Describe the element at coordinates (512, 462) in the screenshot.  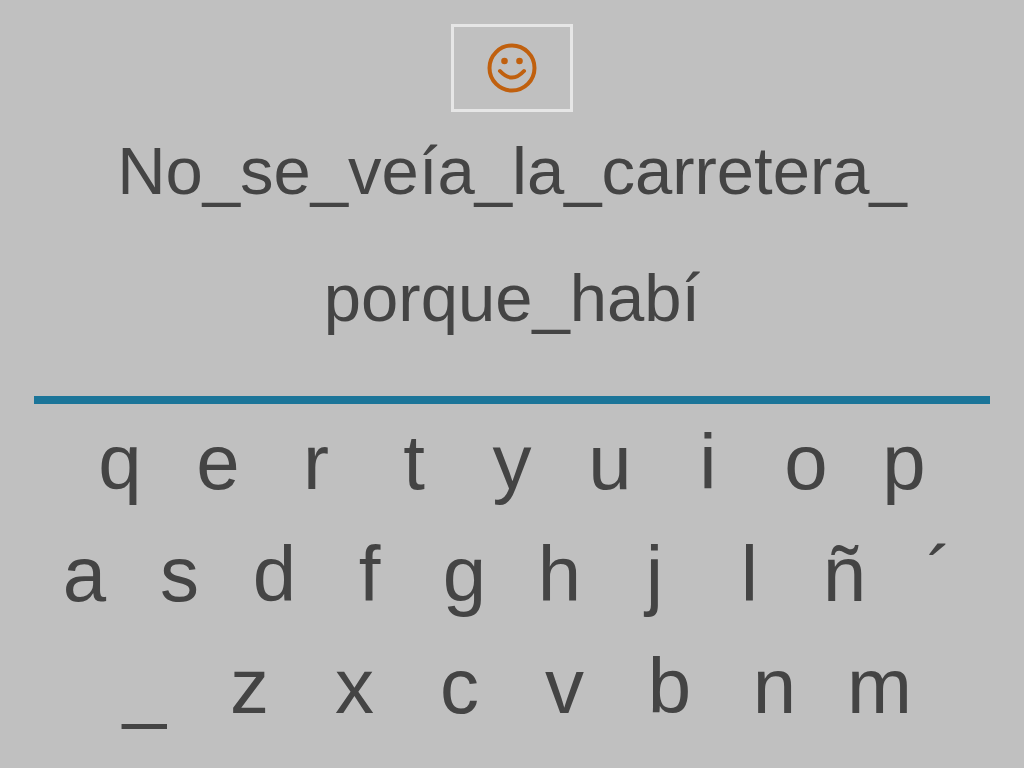
I see `letter-key: y` at that location.